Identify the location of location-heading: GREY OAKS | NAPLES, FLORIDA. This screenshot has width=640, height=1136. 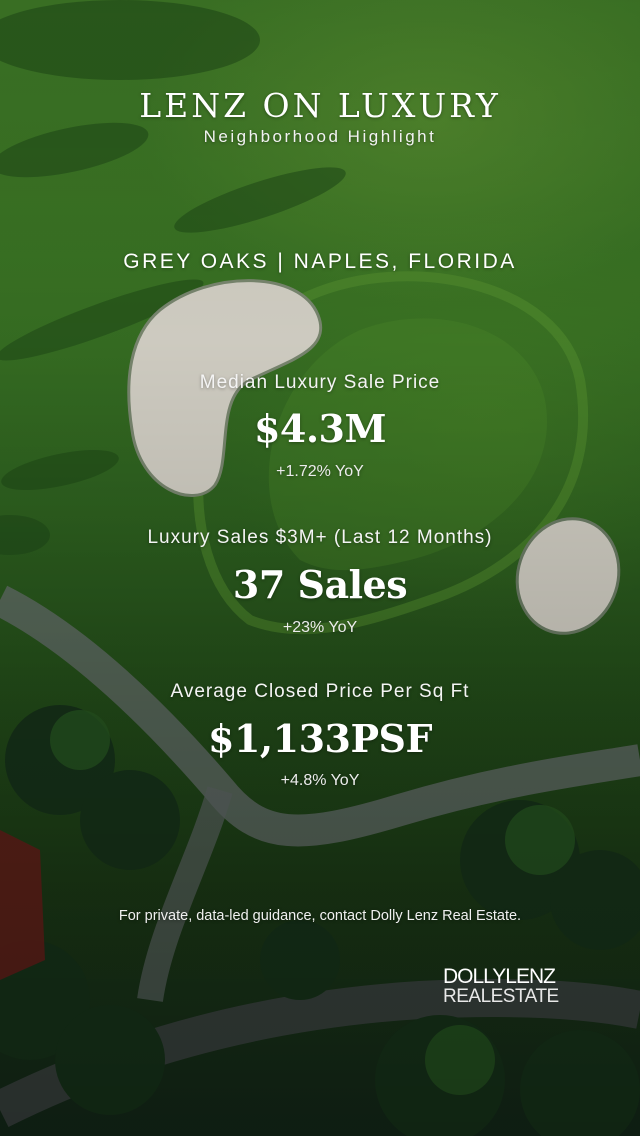
(320, 261).